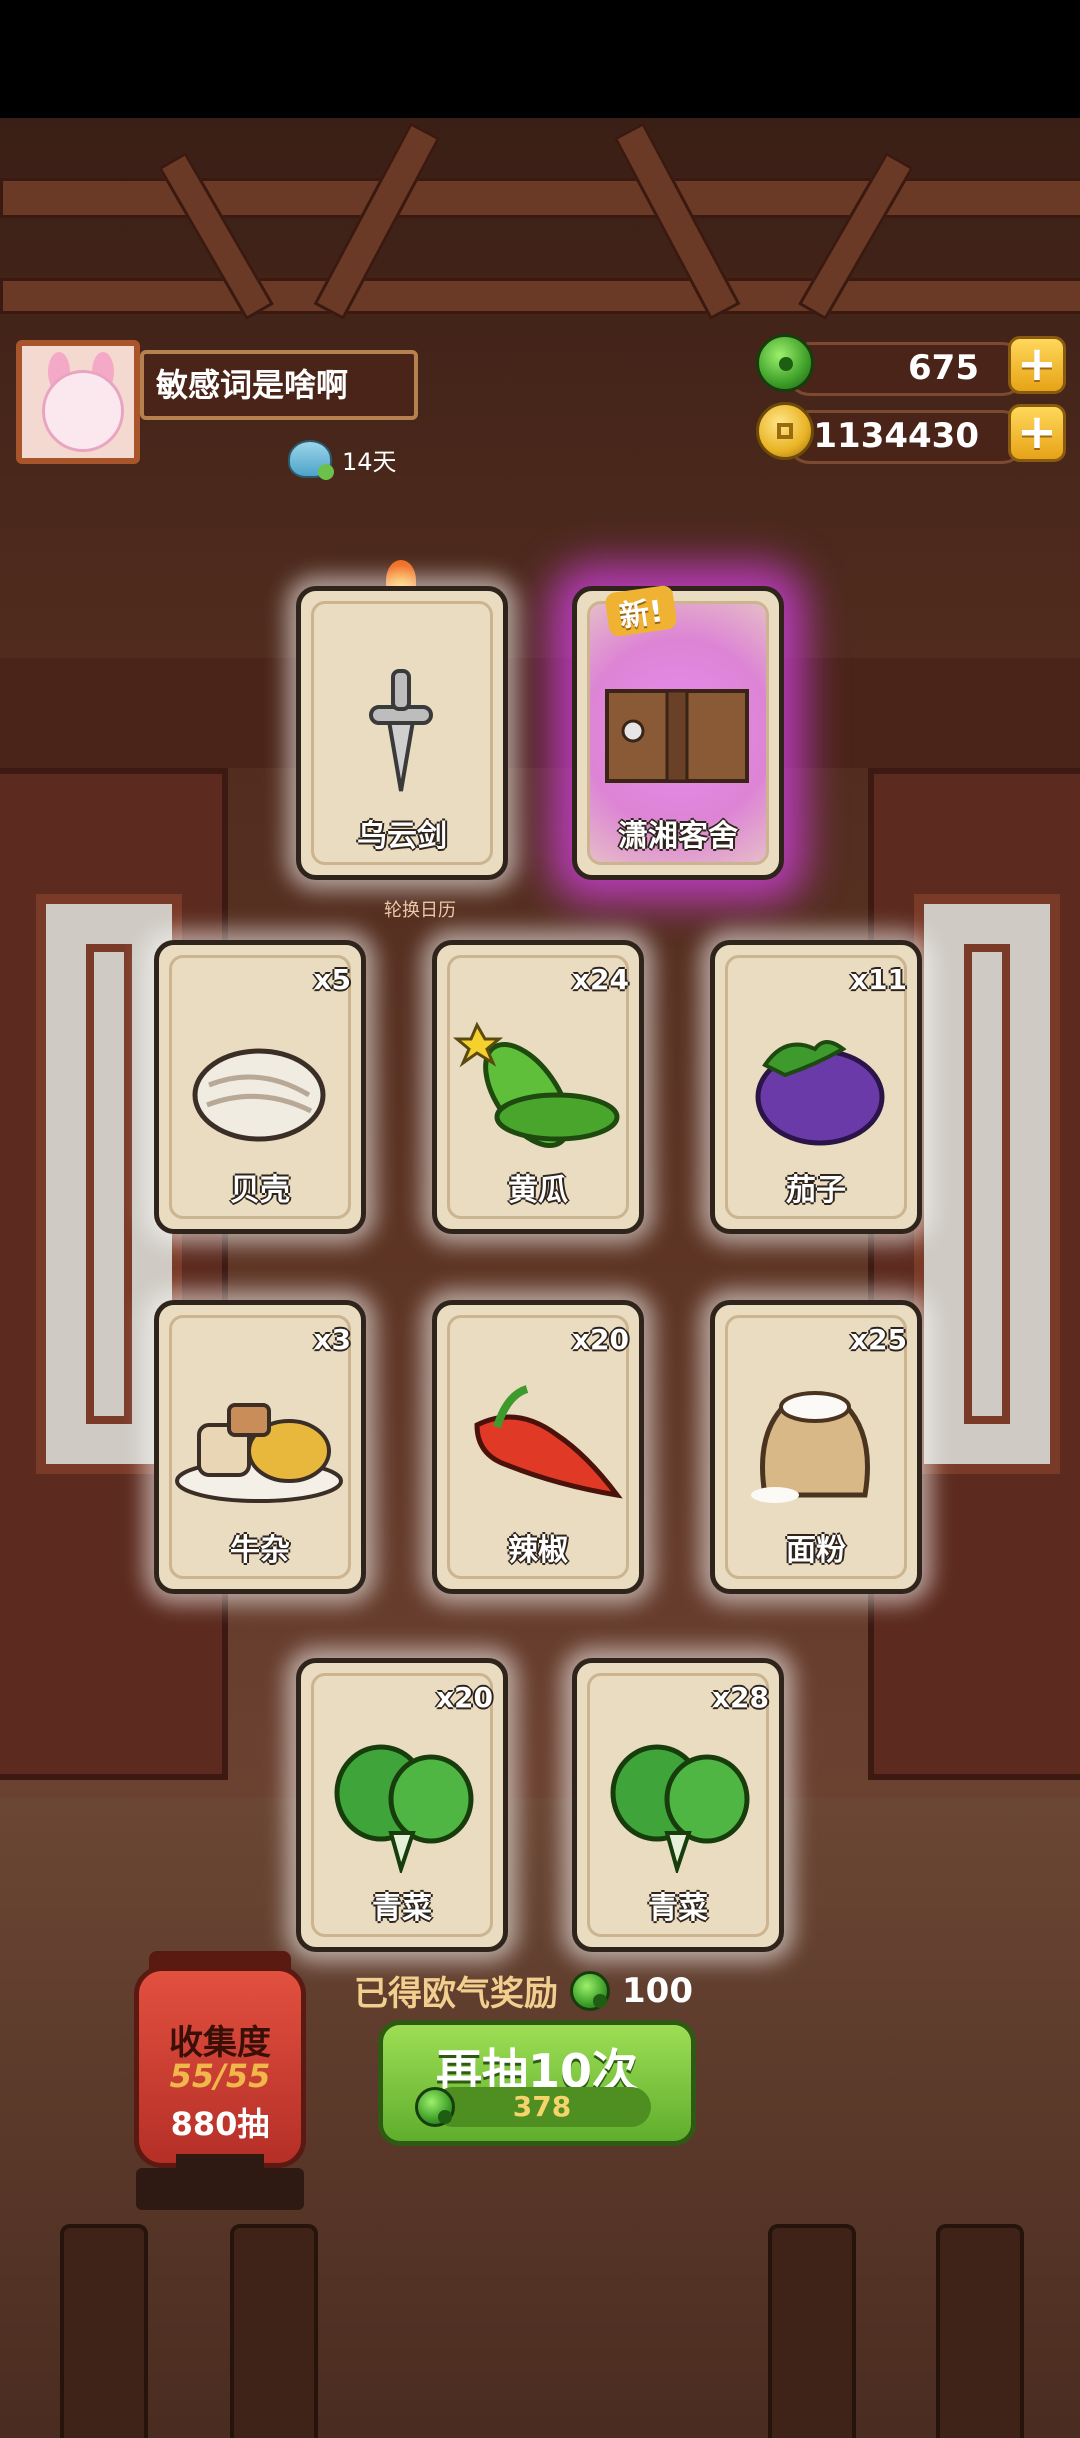 The height and width of the screenshot is (2438, 1080). I want to click on collection-lantern: 收集度 55/55 880抽, so click(220, 2059).